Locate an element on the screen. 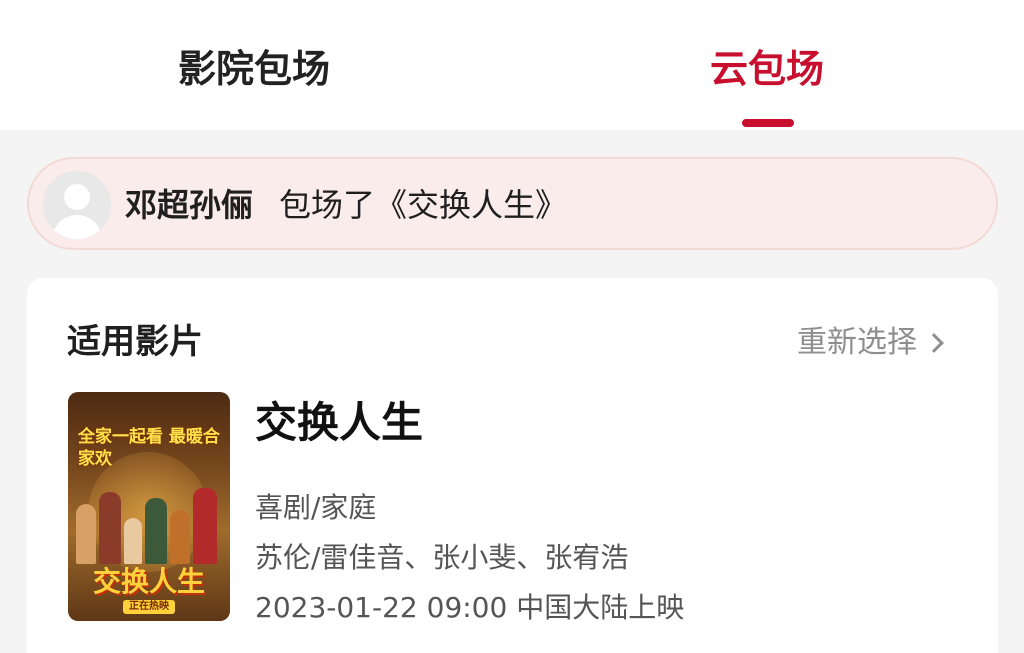  chevron-right-icon is located at coordinates (934, 343).